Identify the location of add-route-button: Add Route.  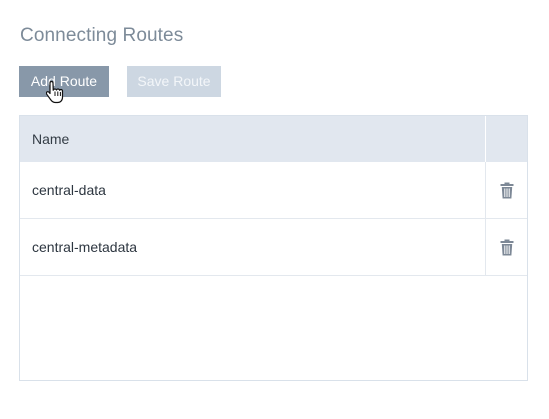
(64, 81).